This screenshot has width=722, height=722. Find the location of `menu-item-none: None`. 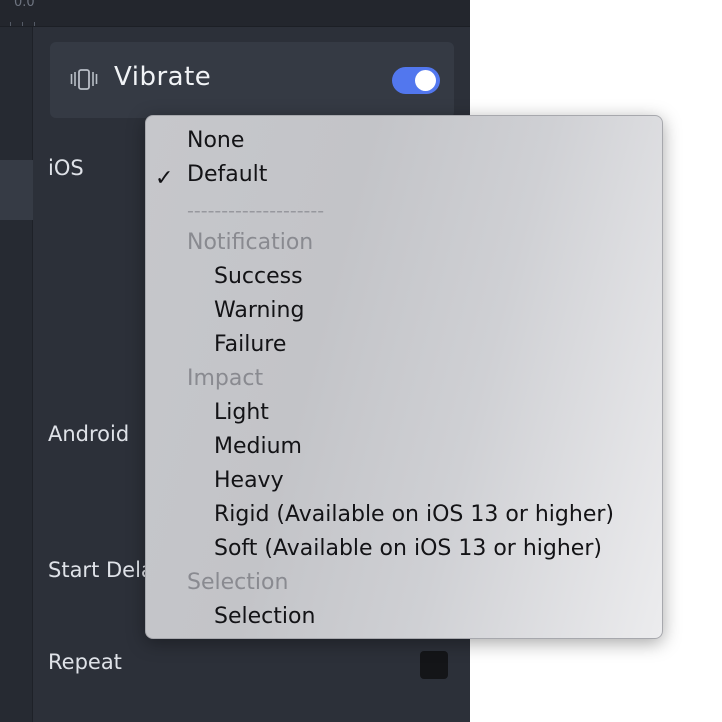

menu-item-none: None is located at coordinates (215, 141).